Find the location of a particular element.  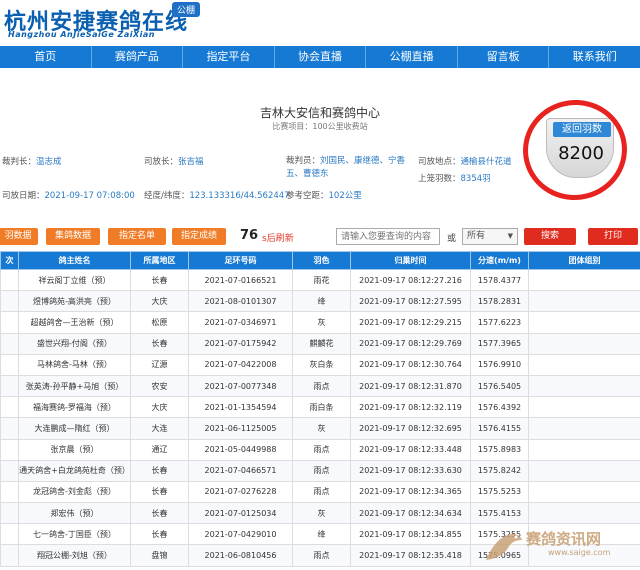

feather-data-button: 羽数据 is located at coordinates (19, 236).